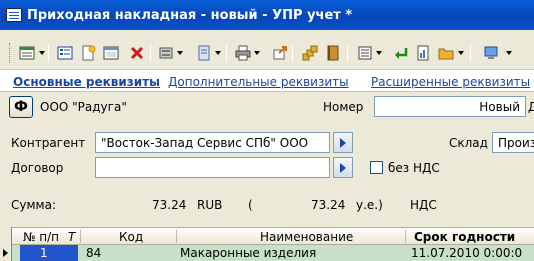 Image resolution: width=534 pixels, height=261 pixels. What do you see at coordinates (258, 82) in the screenshot?
I see `tab-additional-details: Дополнительные реквизиты` at bounding box center [258, 82].